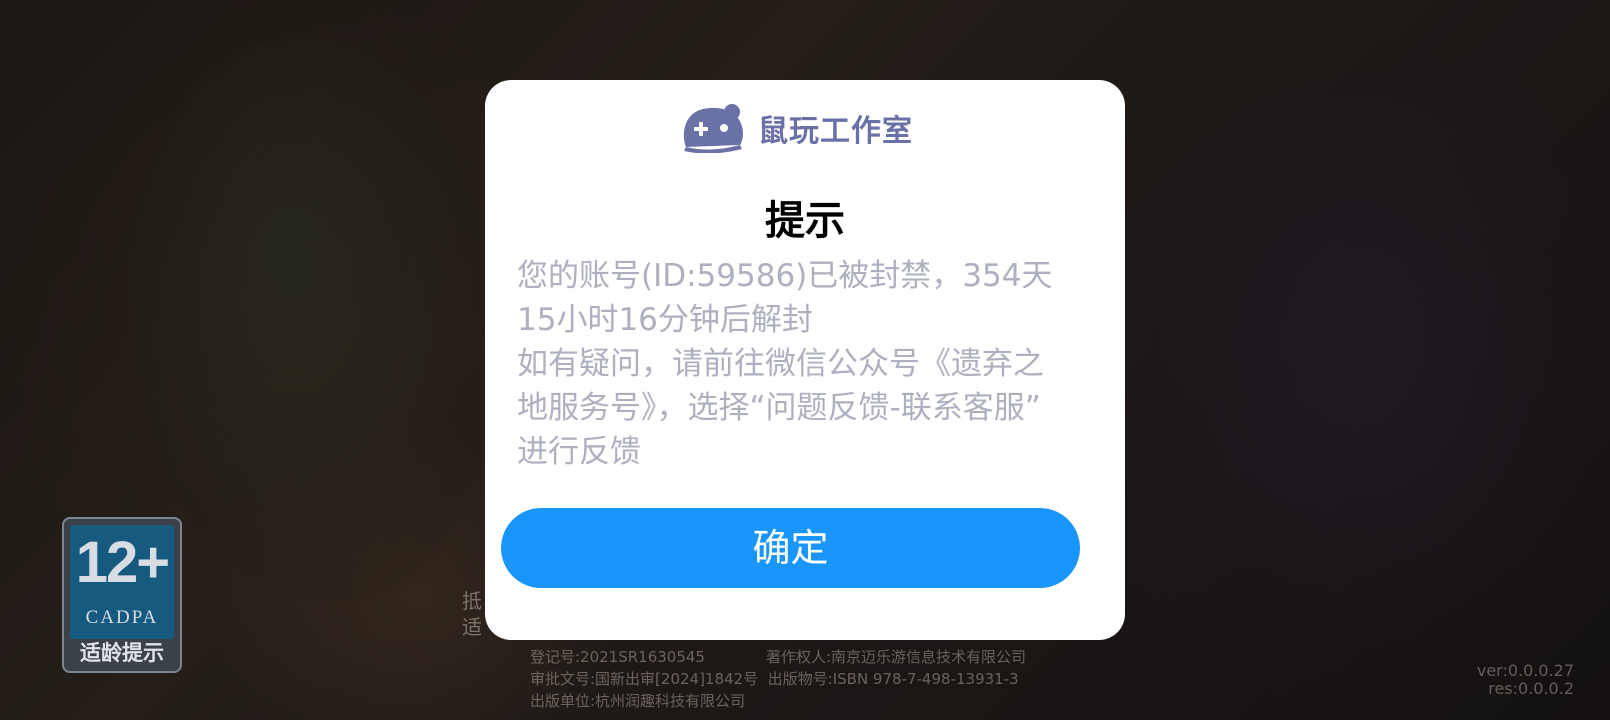 Image resolution: width=1610 pixels, height=720 pixels. Describe the element at coordinates (122, 562) in the screenshot. I see `age-rating-number: 12+` at that location.